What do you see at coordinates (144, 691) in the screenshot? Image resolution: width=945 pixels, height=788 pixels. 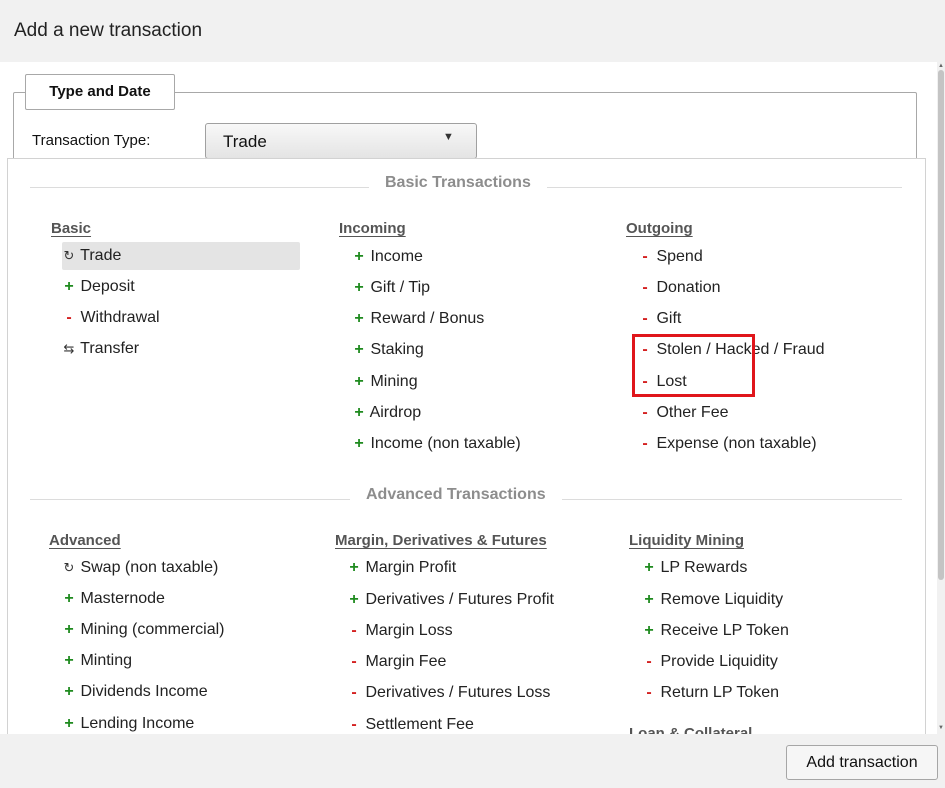 I see `option-label: Dividends Income` at bounding box center [144, 691].